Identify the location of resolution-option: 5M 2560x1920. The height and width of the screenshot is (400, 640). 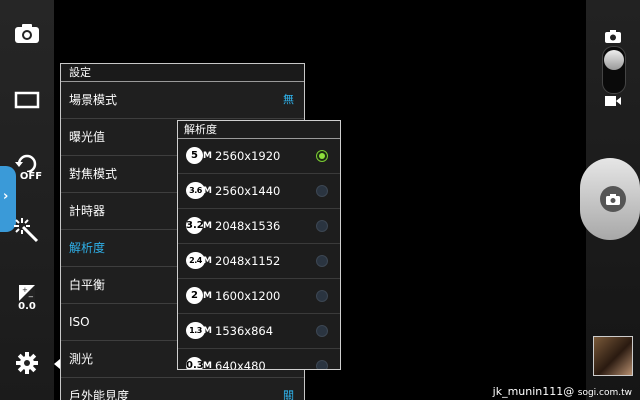
(259, 156).